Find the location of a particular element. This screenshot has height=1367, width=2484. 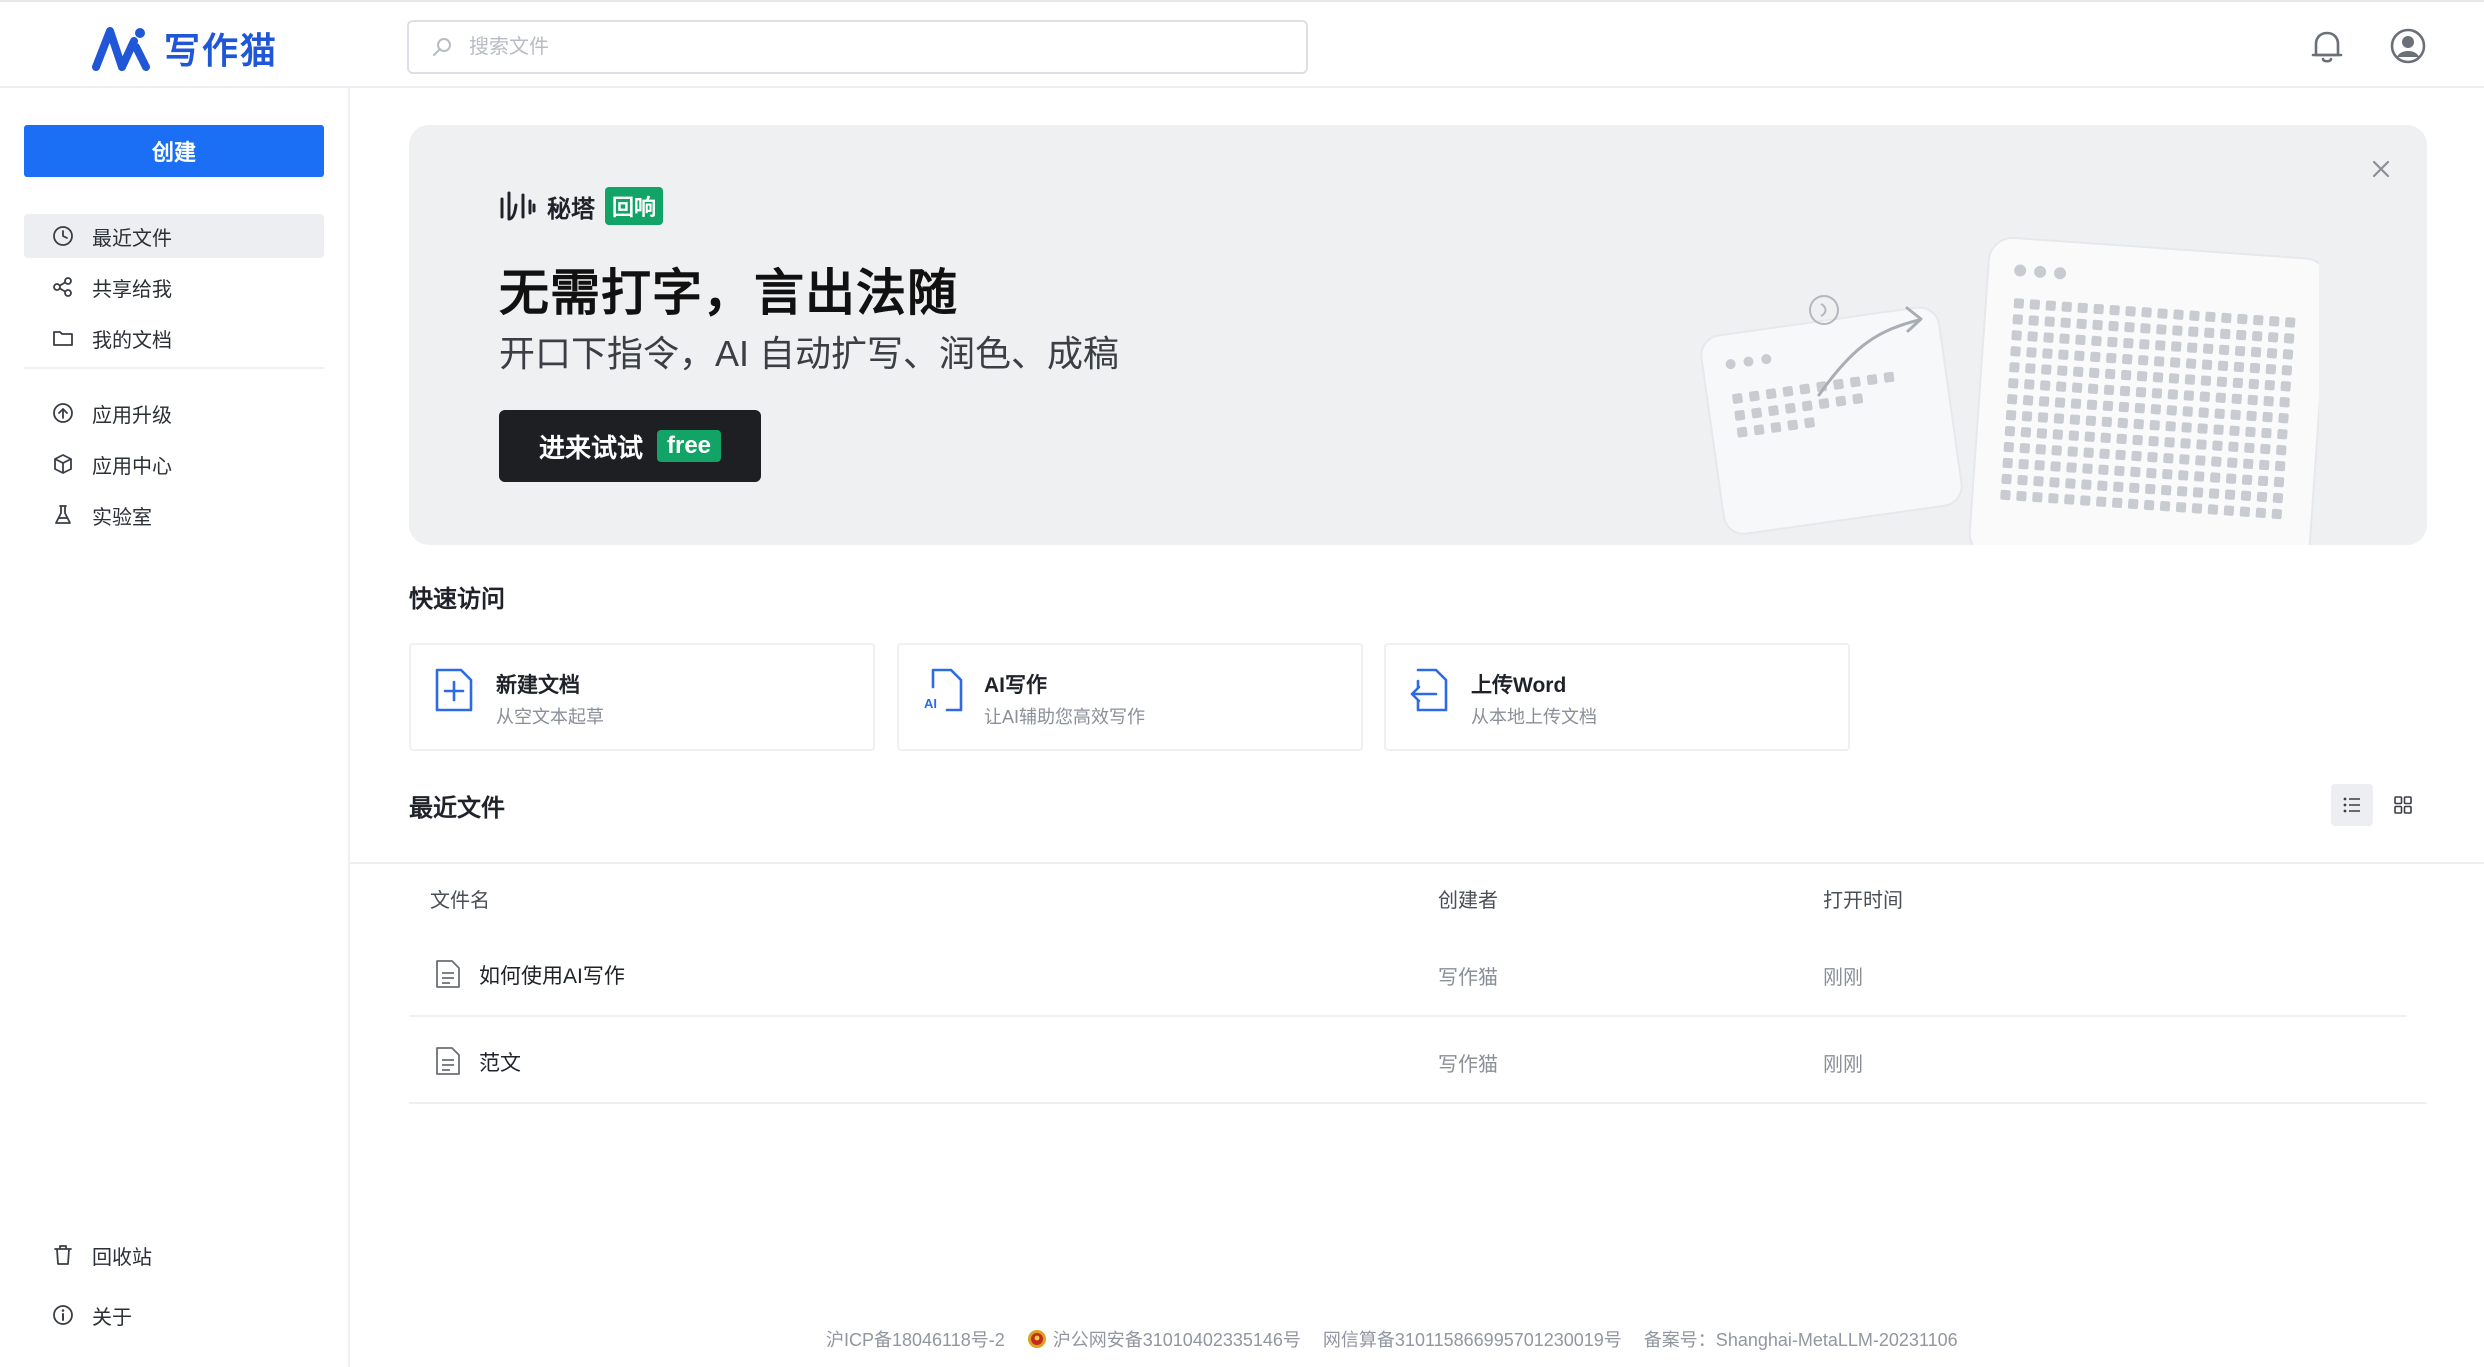

clock-icon is located at coordinates (63, 236).